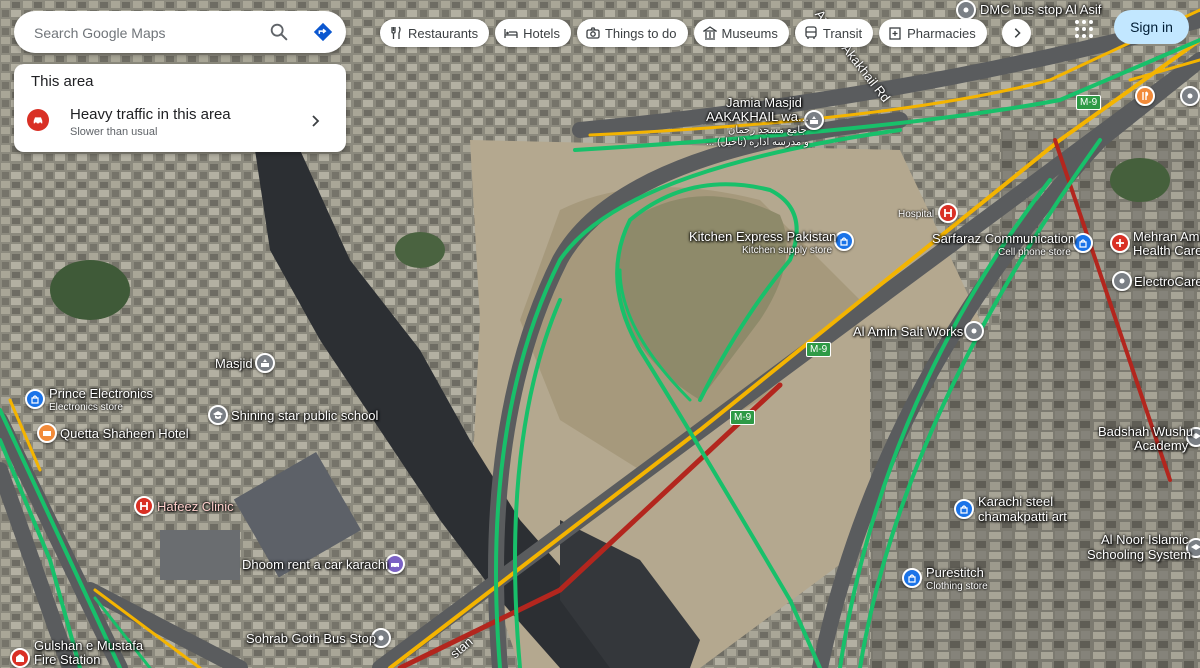 The width and height of the screenshot is (1200, 668). I want to click on place-label-prince: Prince Electronics, so click(101, 394).